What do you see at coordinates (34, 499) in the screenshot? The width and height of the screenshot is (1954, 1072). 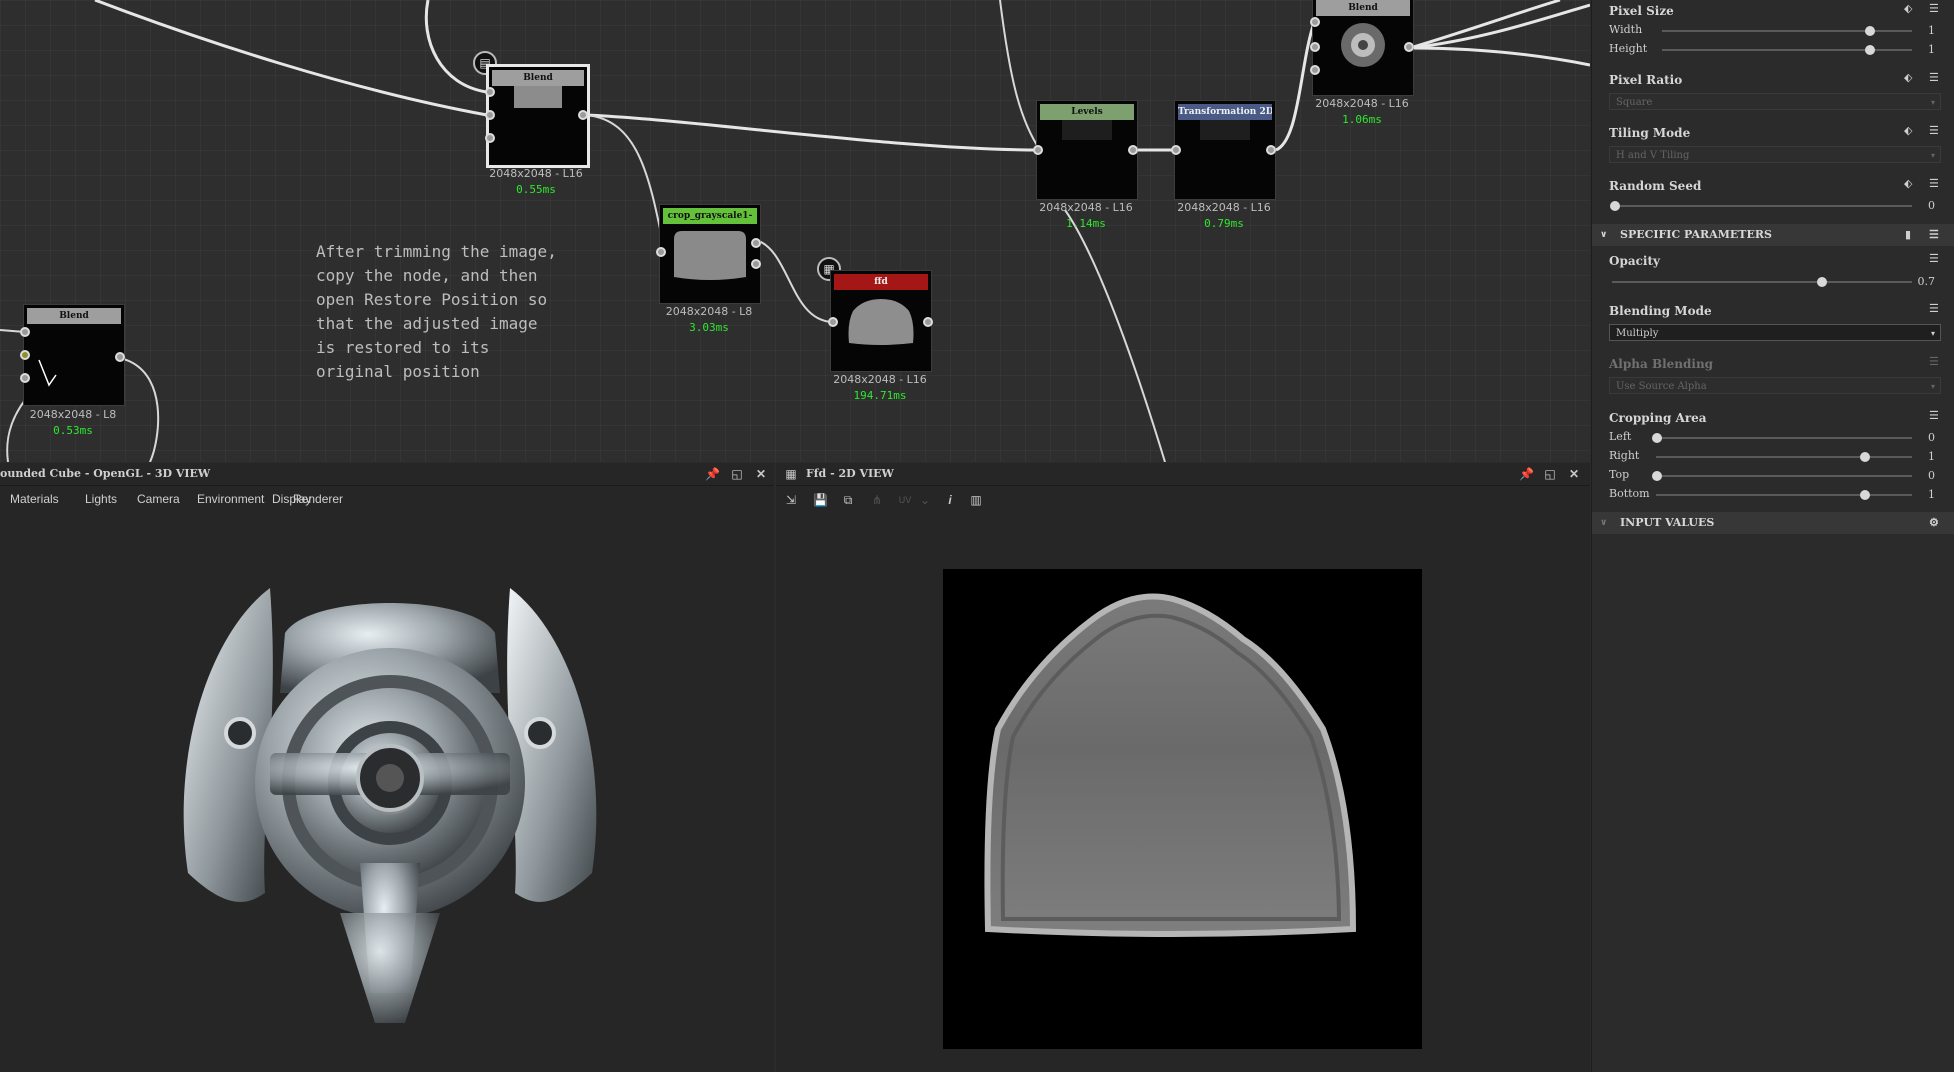 I see `menu-materials: Materials` at bounding box center [34, 499].